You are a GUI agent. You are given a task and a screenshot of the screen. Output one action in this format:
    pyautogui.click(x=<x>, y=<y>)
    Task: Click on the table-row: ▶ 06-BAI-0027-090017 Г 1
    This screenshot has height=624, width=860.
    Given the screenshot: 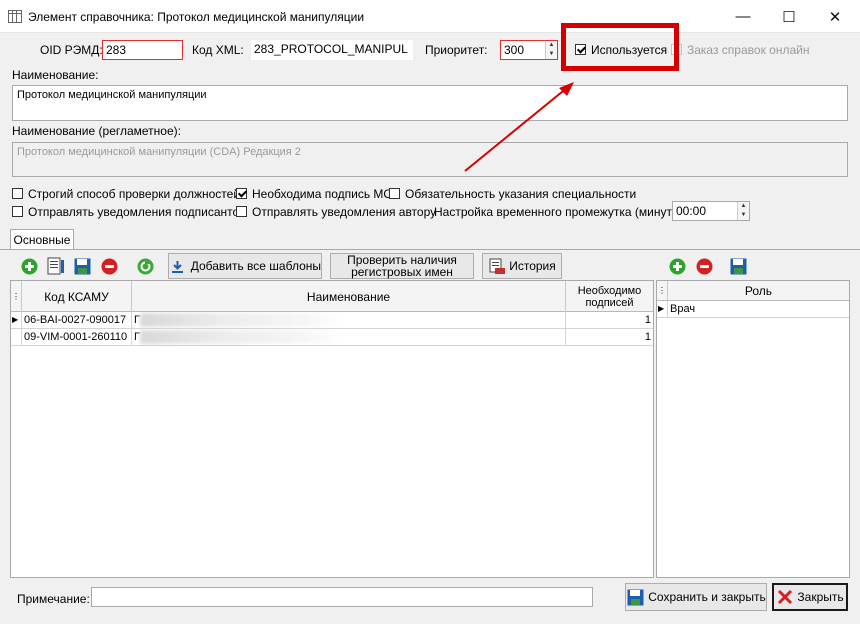 What is the action you would take?
    pyautogui.click(x=332, y=320)
    